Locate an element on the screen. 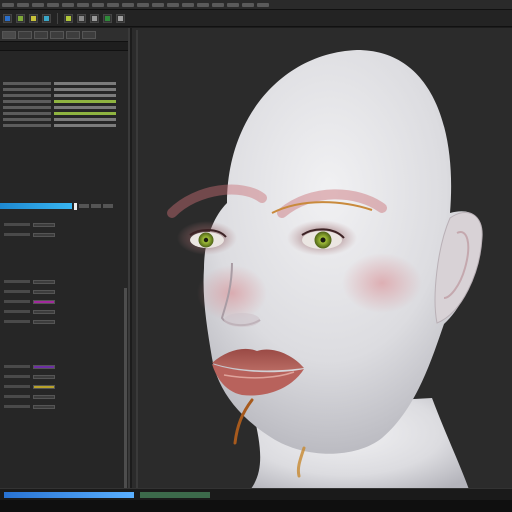 This screenshot has height=512, width=512. select-button is located at coordinates (7, 18).